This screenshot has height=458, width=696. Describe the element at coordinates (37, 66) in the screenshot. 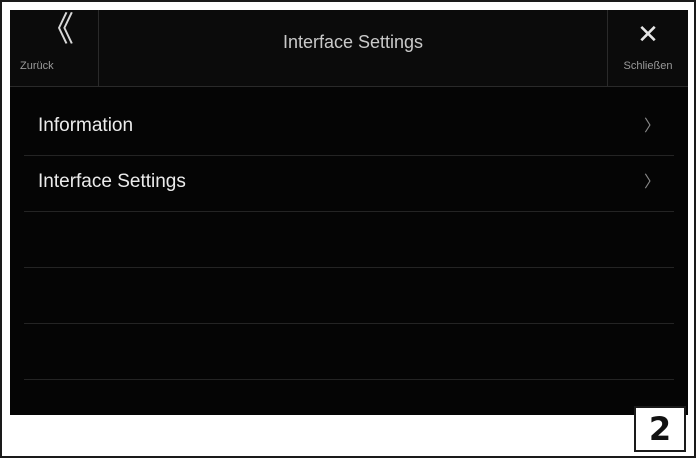

I see `back-button-label: Zurück` at that location.